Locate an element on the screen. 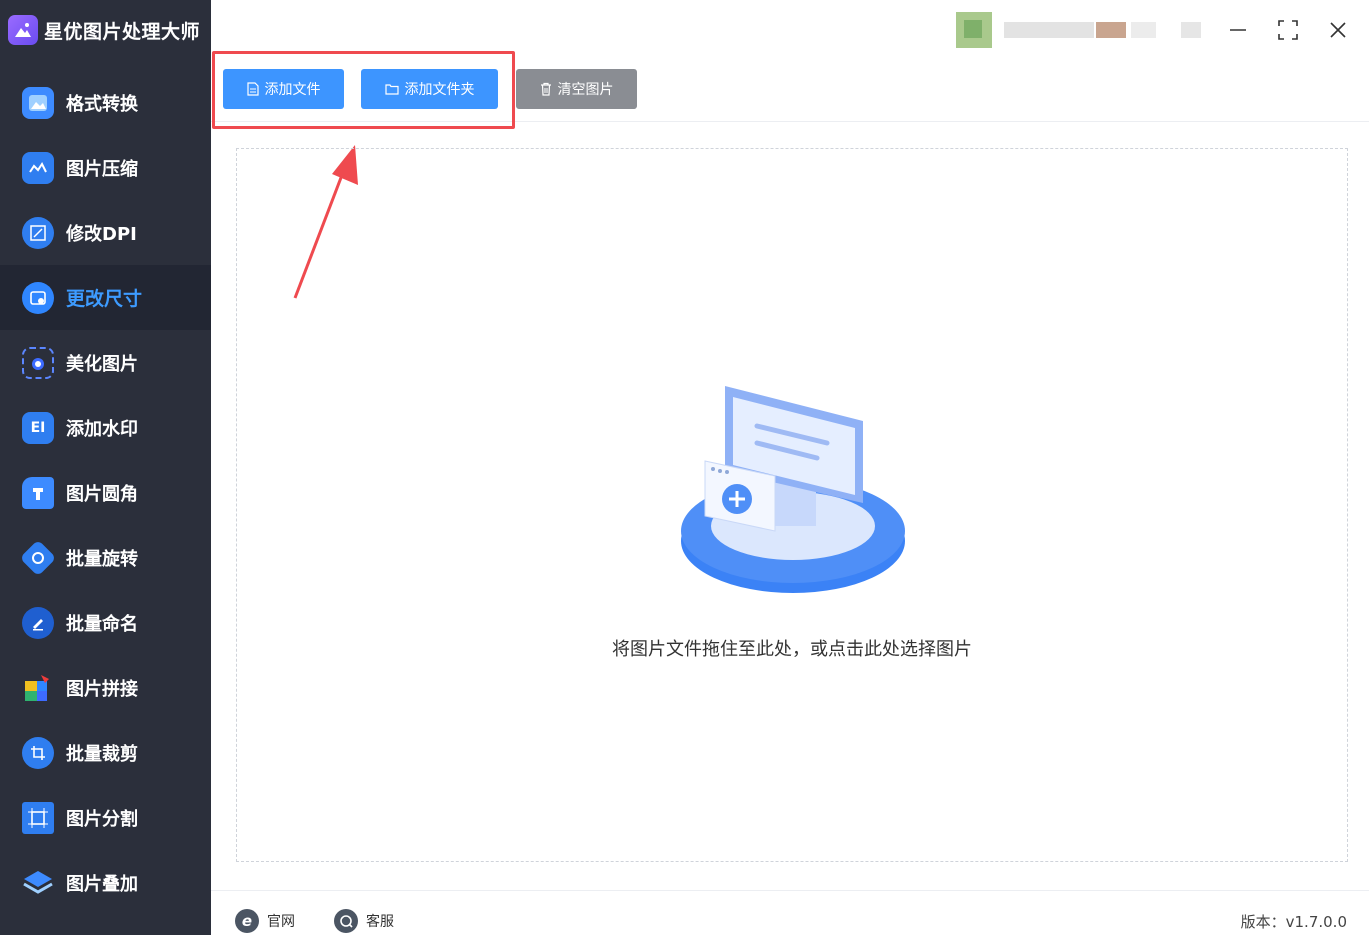  puzzle-icon is located at coordinates (38, 688).